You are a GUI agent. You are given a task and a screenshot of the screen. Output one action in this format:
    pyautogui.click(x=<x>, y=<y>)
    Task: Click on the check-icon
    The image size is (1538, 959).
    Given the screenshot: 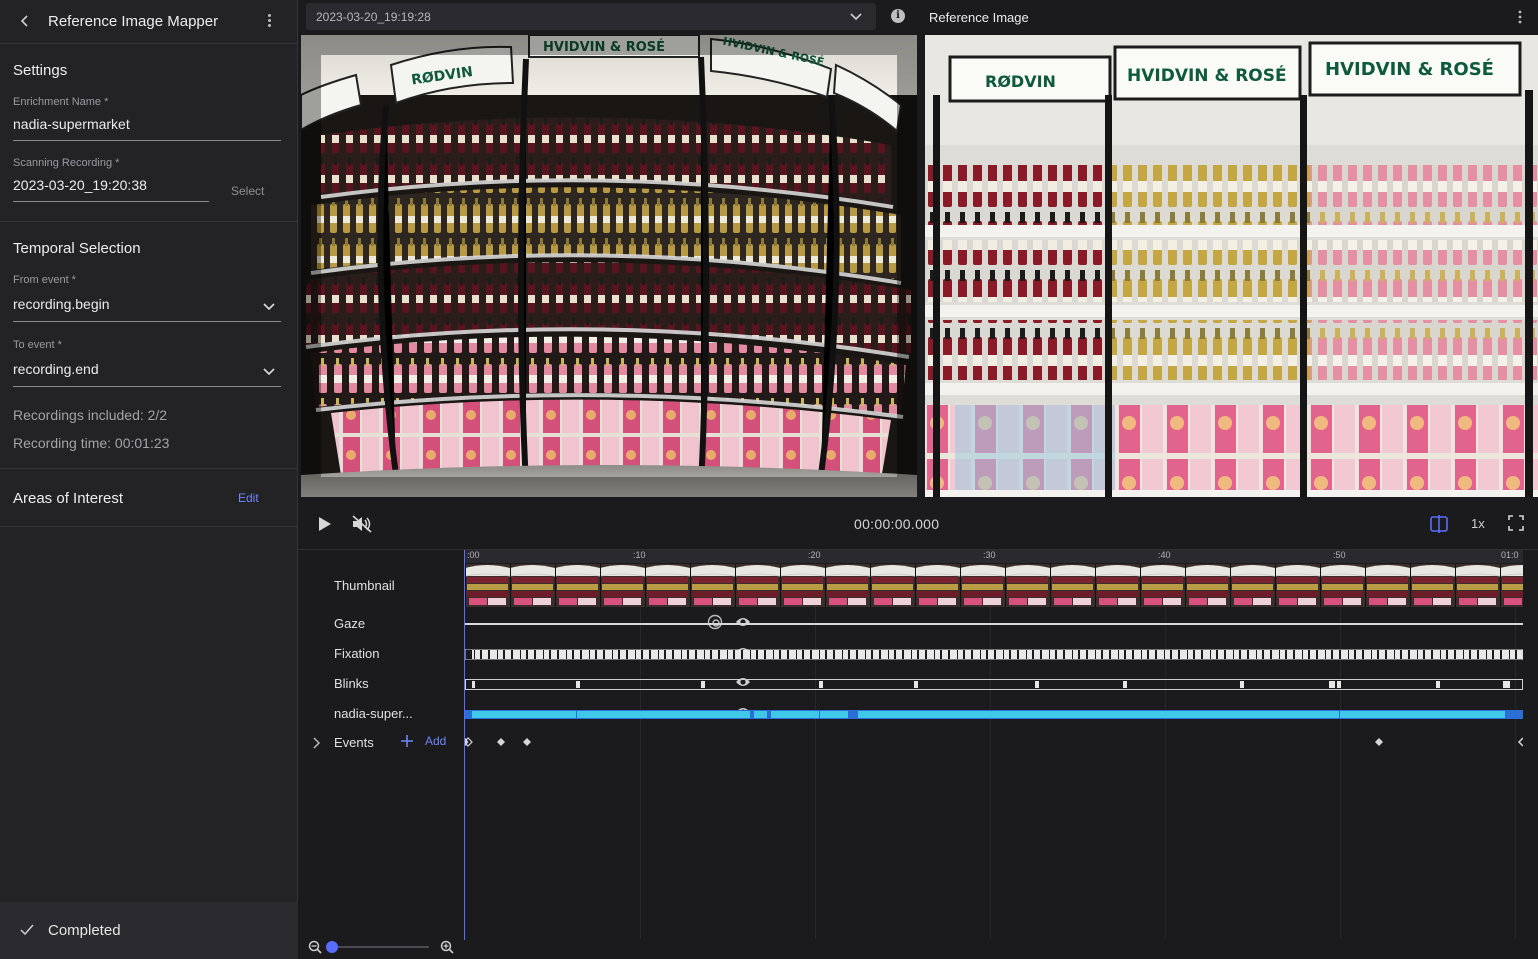 What is the action you would take?
    pyautogui.click(x=28, y=931)
    